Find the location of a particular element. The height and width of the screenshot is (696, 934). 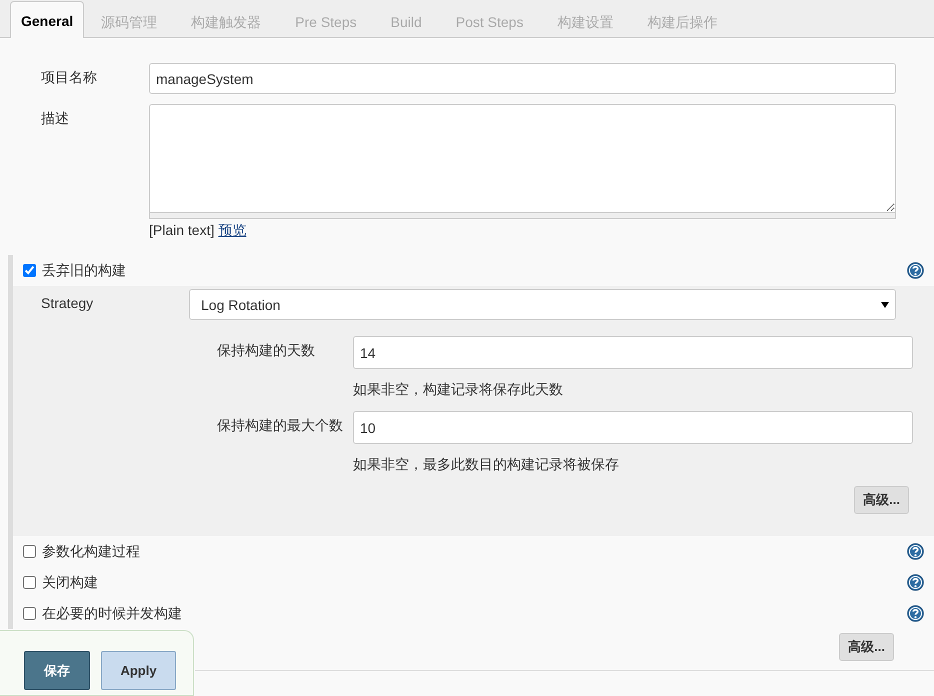

field-hint: 如果非空，构建记录将保存此天数 is located at coordinates (458, 390).